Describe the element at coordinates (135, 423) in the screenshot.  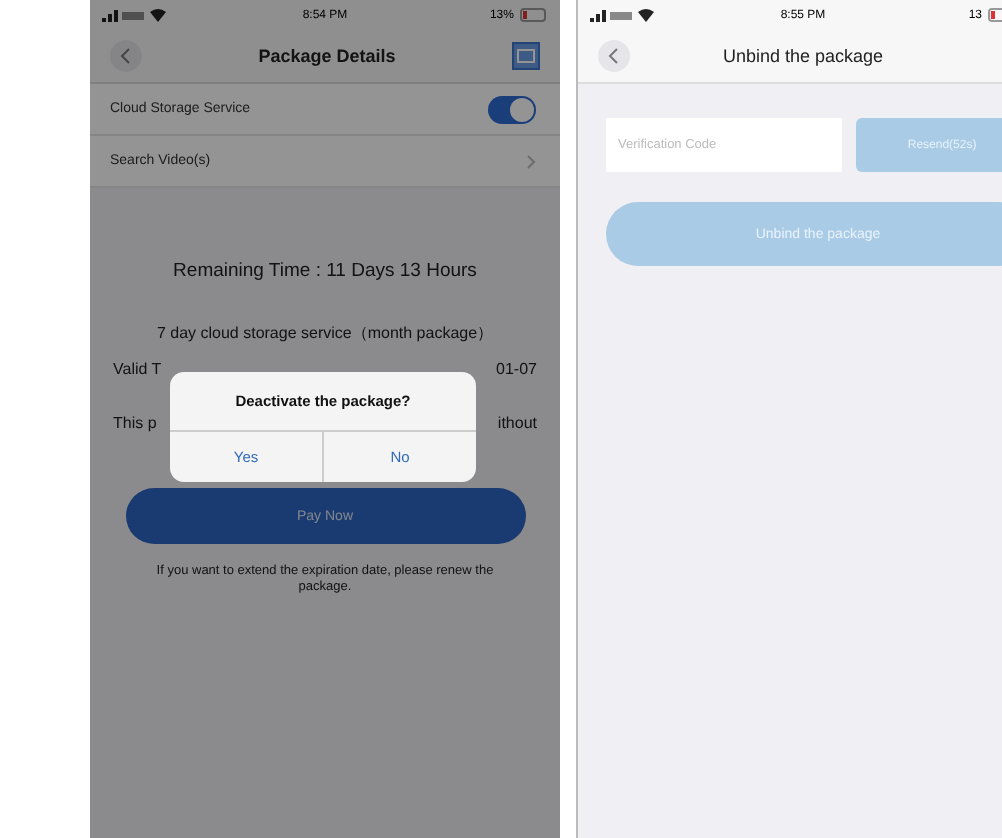
I see `note-text: This p` at that location.